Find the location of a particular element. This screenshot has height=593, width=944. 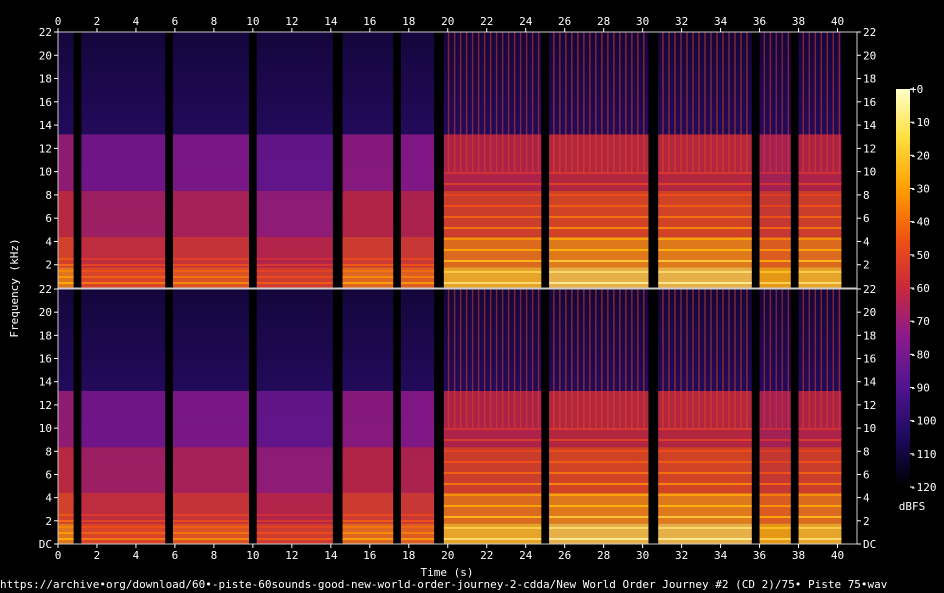

y-tick-label-left: 8 is located at coordinates (48, 195).